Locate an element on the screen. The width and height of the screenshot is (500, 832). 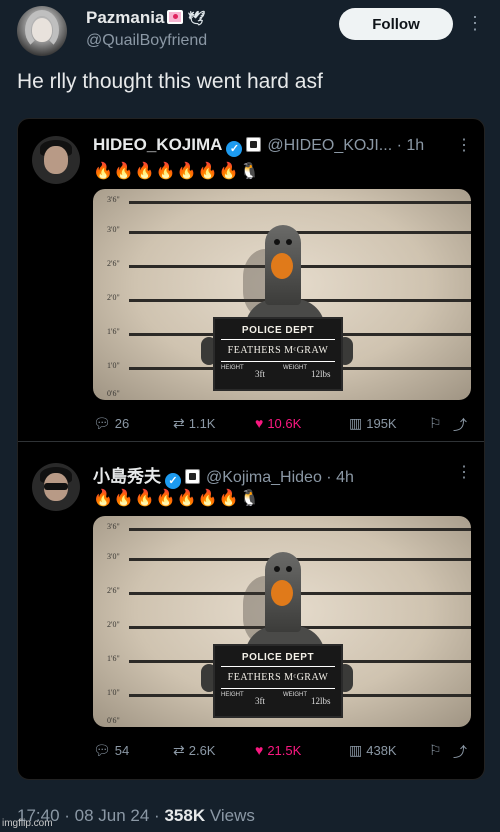
avatar-glasses is located at coordinates (56, 486).